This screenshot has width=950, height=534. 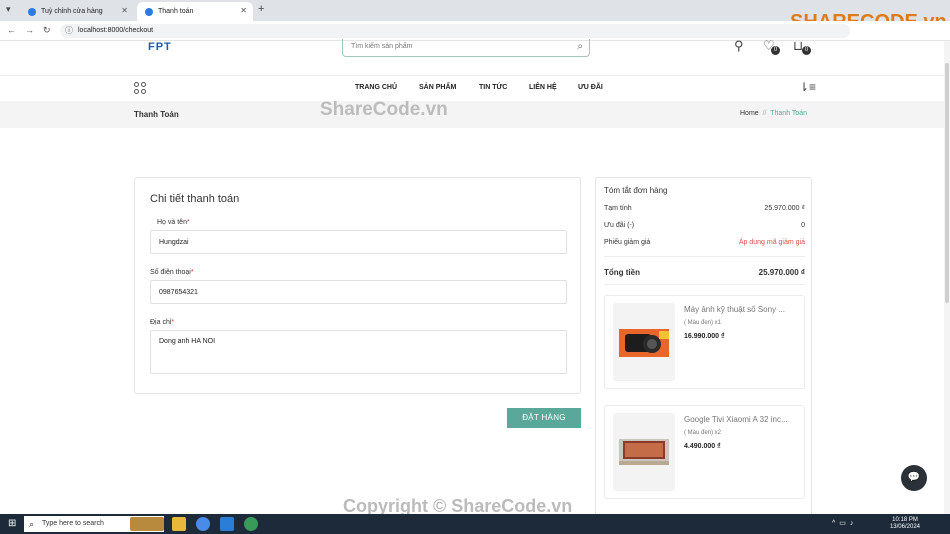 I want to click on address-label-text: Địa chỉ, so click(x=161, y=322).